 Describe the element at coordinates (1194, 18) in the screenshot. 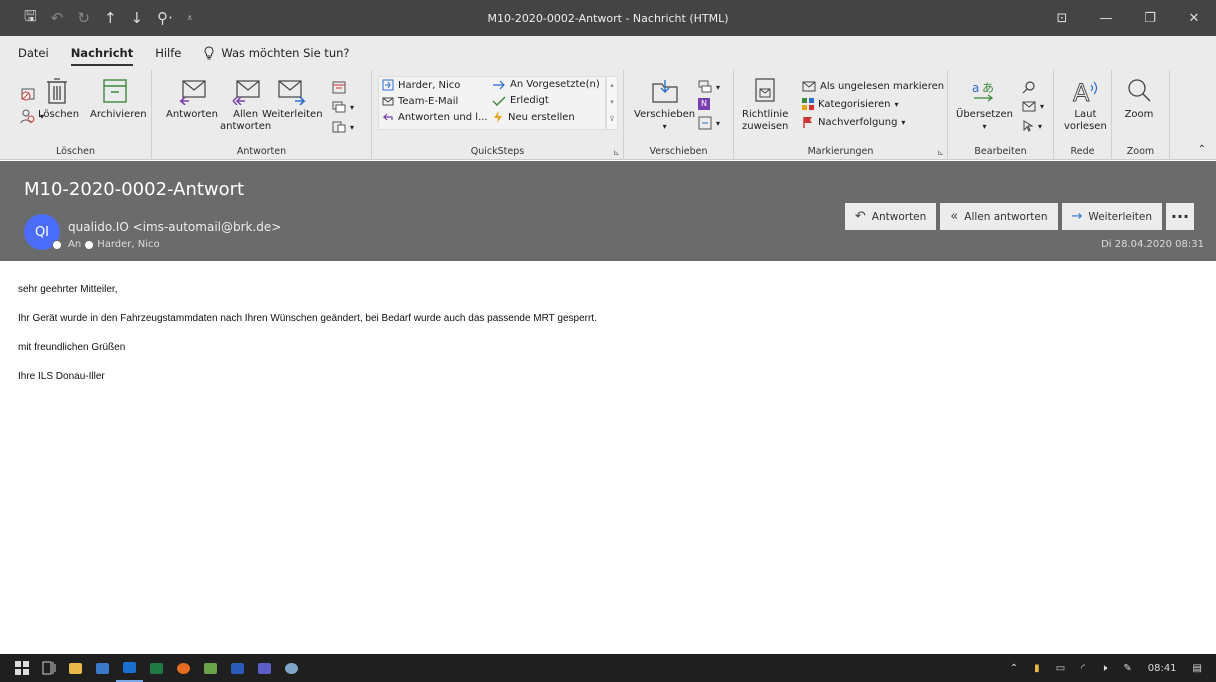

I see `close-button: ✕` at that location.